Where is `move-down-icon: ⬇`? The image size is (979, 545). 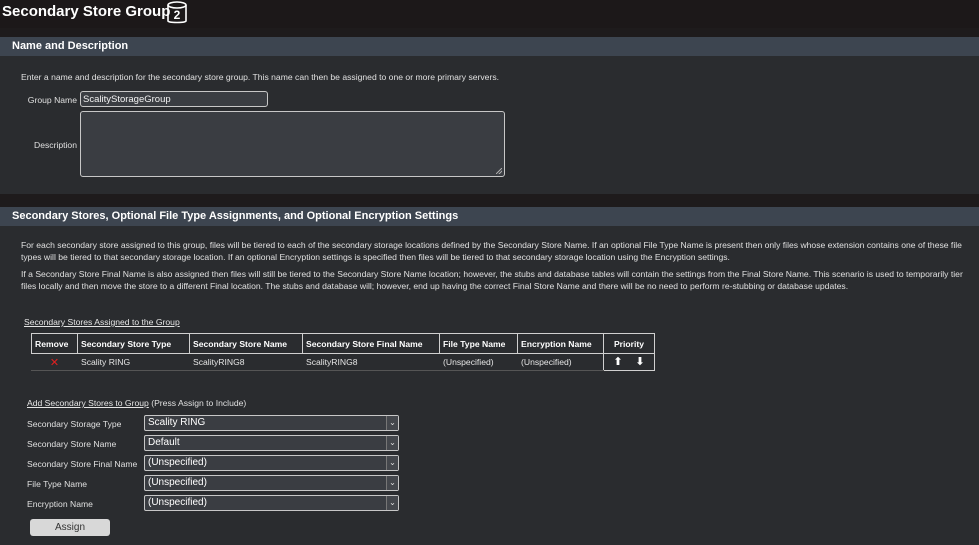
move-down-icon: ⬇ is located at coordinates (640, 362).